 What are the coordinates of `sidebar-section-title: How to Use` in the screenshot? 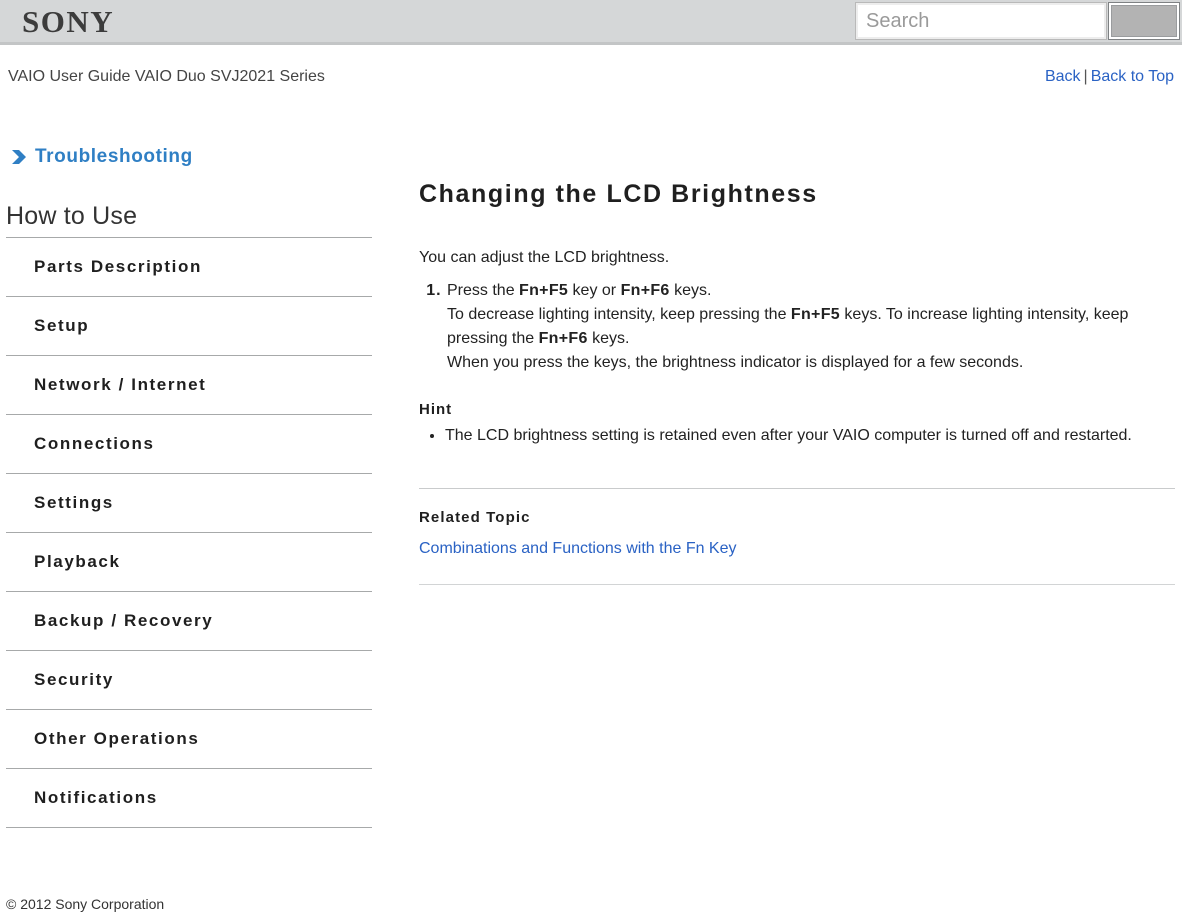 It's located at (189, 220).